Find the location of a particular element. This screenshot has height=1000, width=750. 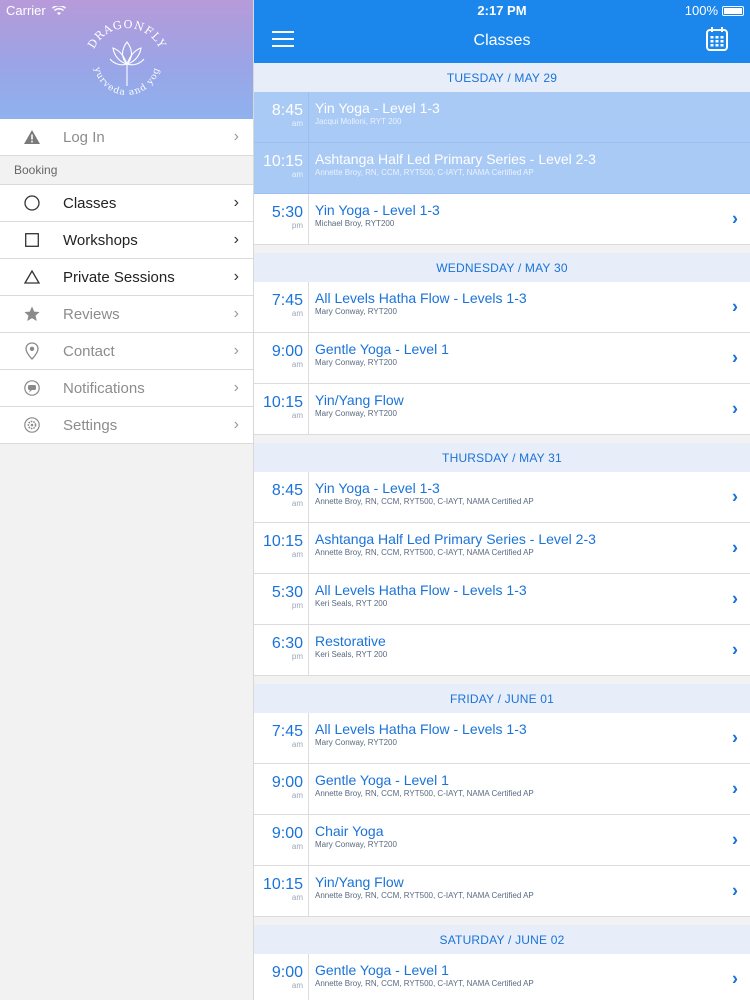

sidebar-header: Carrier DRAGONFLY ayurveda and yoga is located at coordinates (126, 59).